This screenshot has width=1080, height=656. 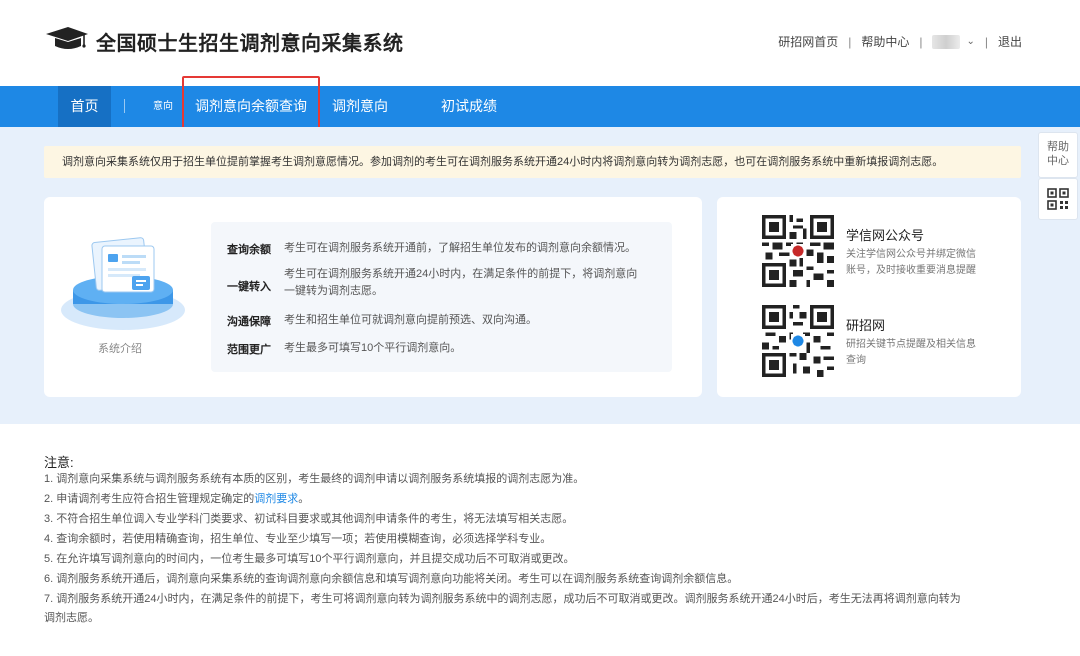 I want to click on yanzhao-qr-code, so click(x=798, y=341).